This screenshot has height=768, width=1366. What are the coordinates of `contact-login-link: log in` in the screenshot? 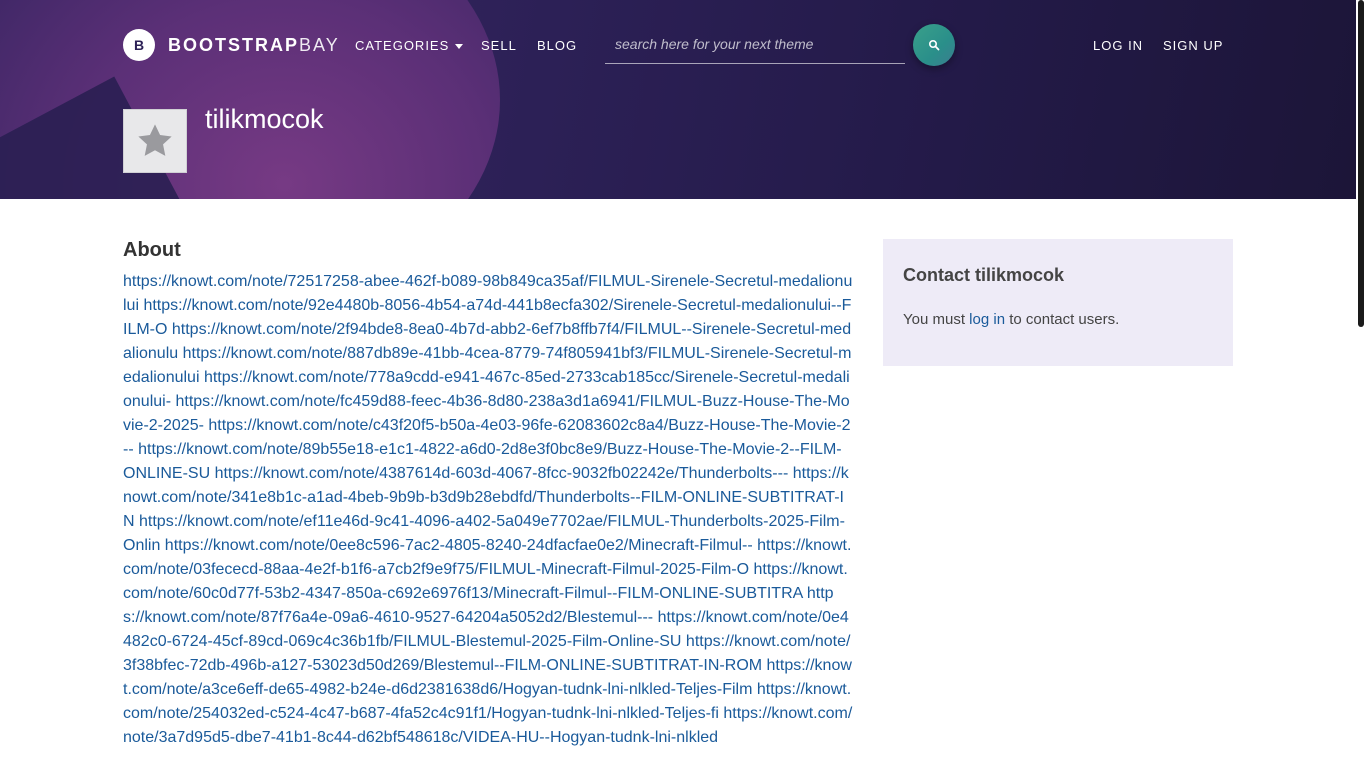 It's located at (987, 319).